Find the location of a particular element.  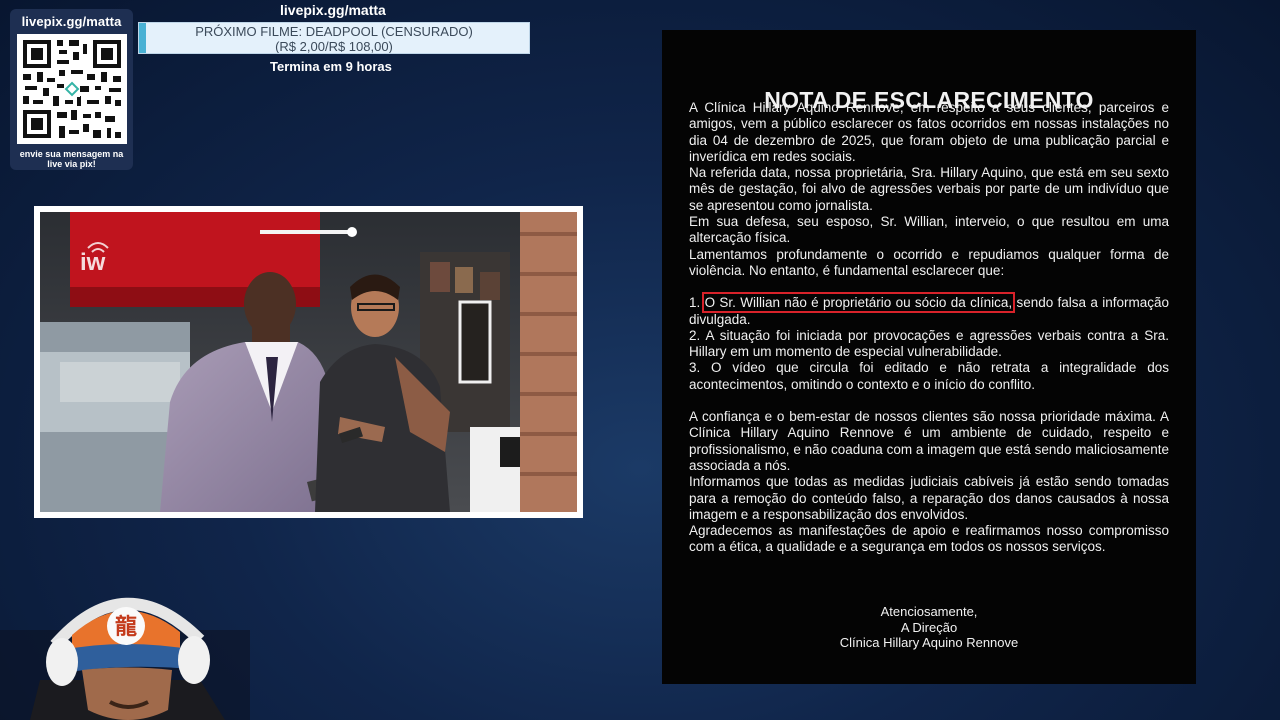

signature-line-3: Clínica Hillary Aquino Rennove is located at coordinates (929, 642).